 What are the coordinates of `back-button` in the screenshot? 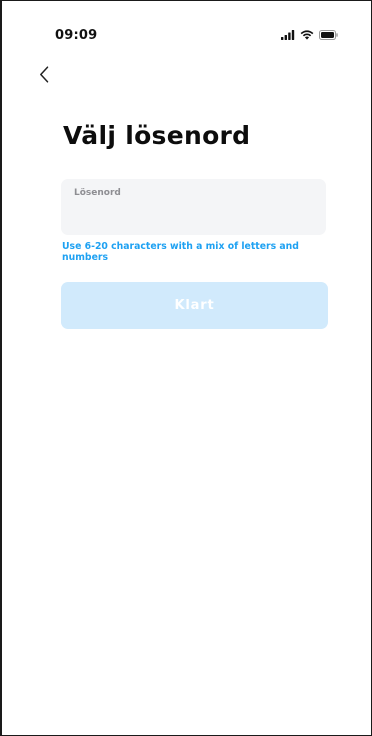 It's located at (44, 74).